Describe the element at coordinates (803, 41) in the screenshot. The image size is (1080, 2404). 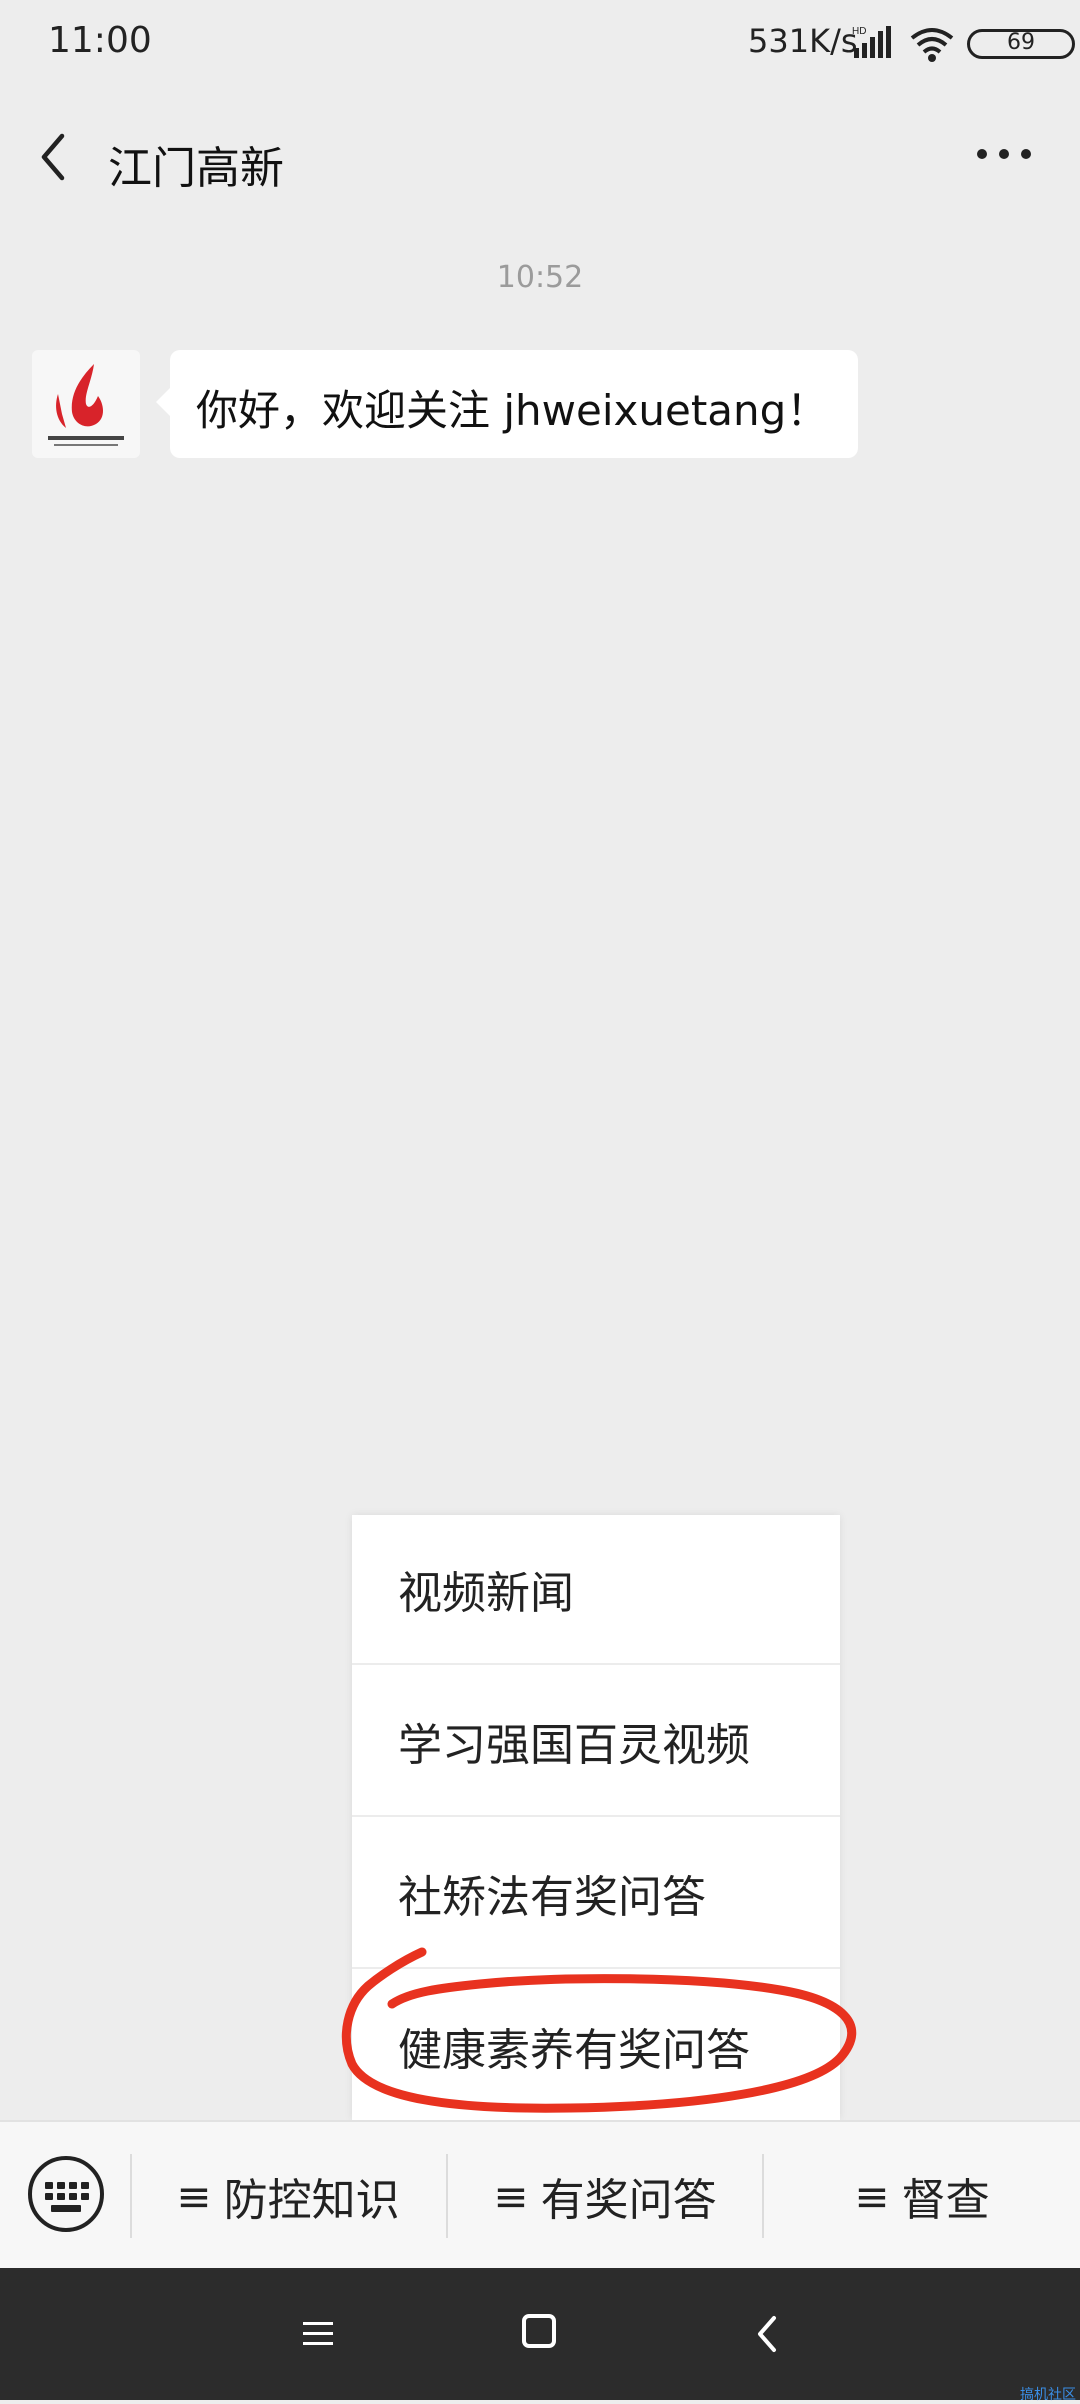
I see `network-speed: 531K/s` at that location.